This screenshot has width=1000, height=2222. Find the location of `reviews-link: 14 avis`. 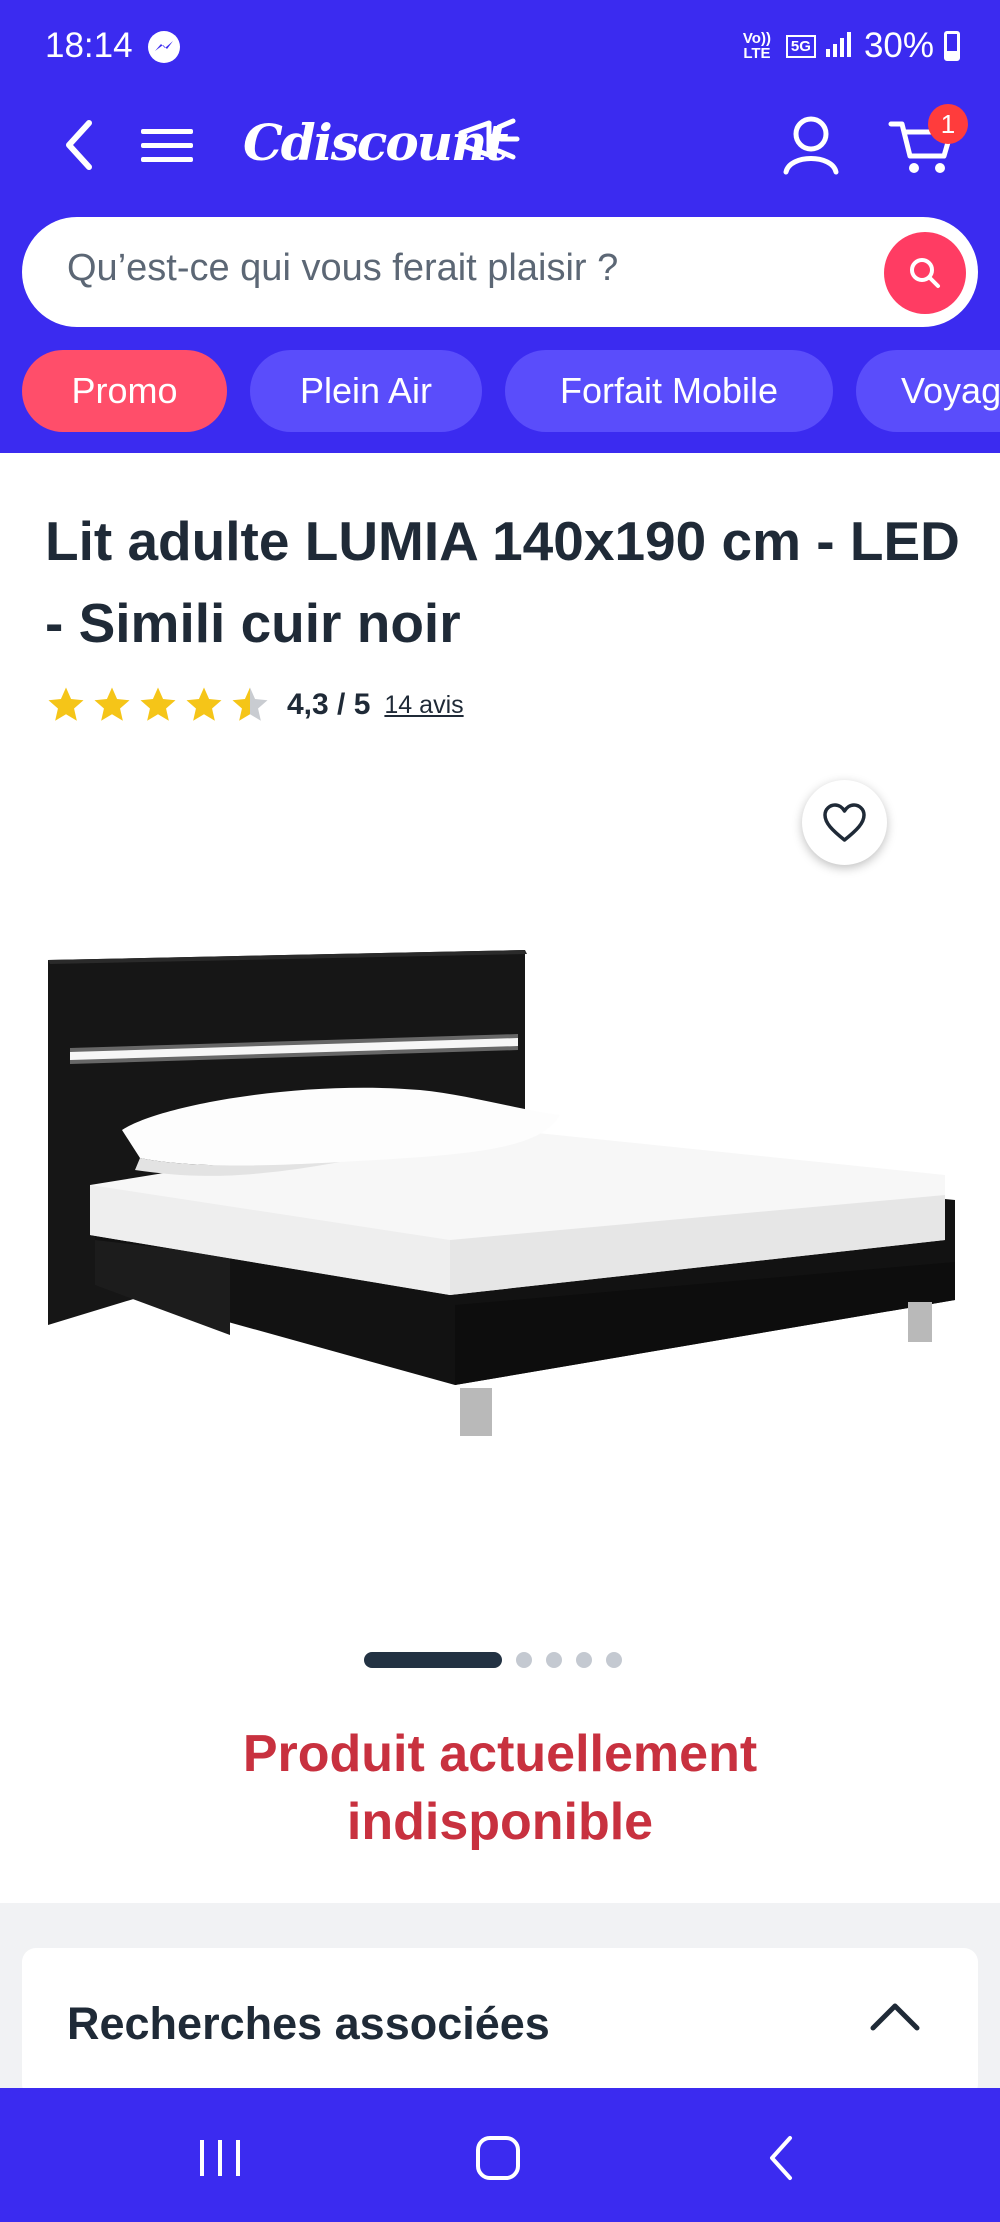

reviews-link: 14 avis is located at coordinates (423, 705).